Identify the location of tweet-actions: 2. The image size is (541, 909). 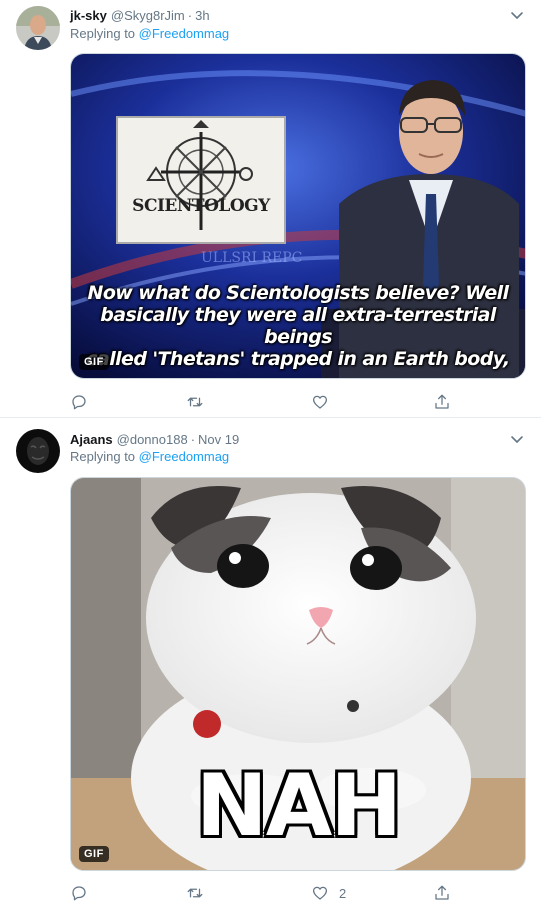
(298, 893).